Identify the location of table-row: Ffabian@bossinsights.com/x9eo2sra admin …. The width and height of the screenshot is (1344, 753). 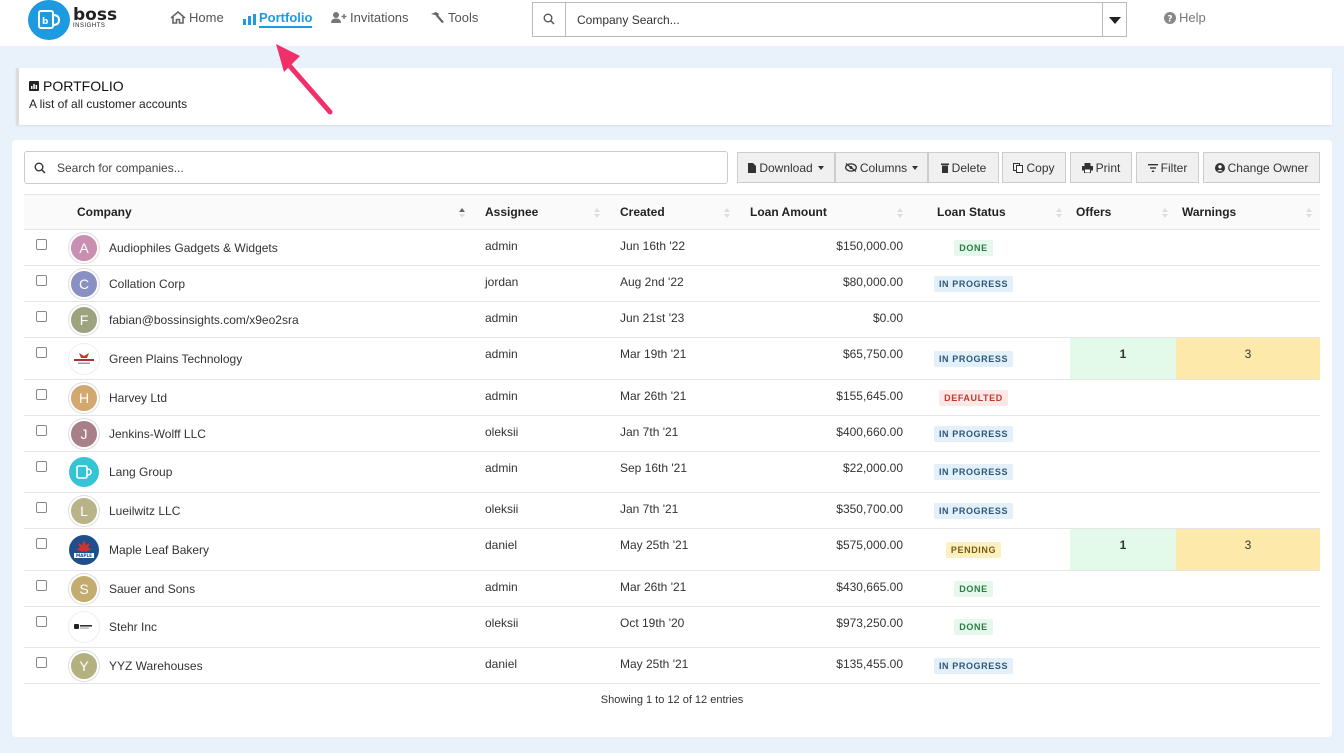
(672, 319).